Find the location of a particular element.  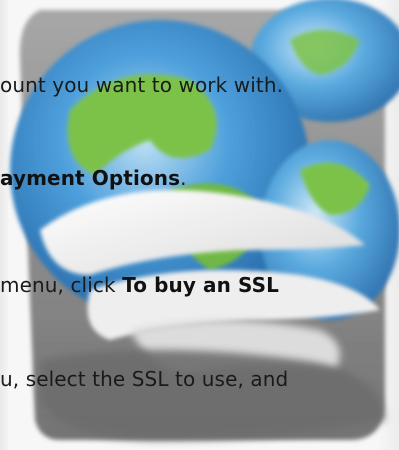

payment-options-link-text: ayment Options is located at coordinates (90, 178).